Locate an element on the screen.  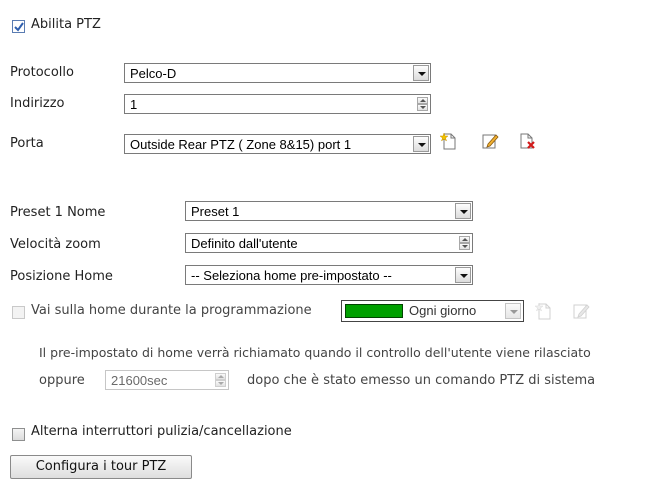
address-spinner: 1 is located at coordinates (277, 104).